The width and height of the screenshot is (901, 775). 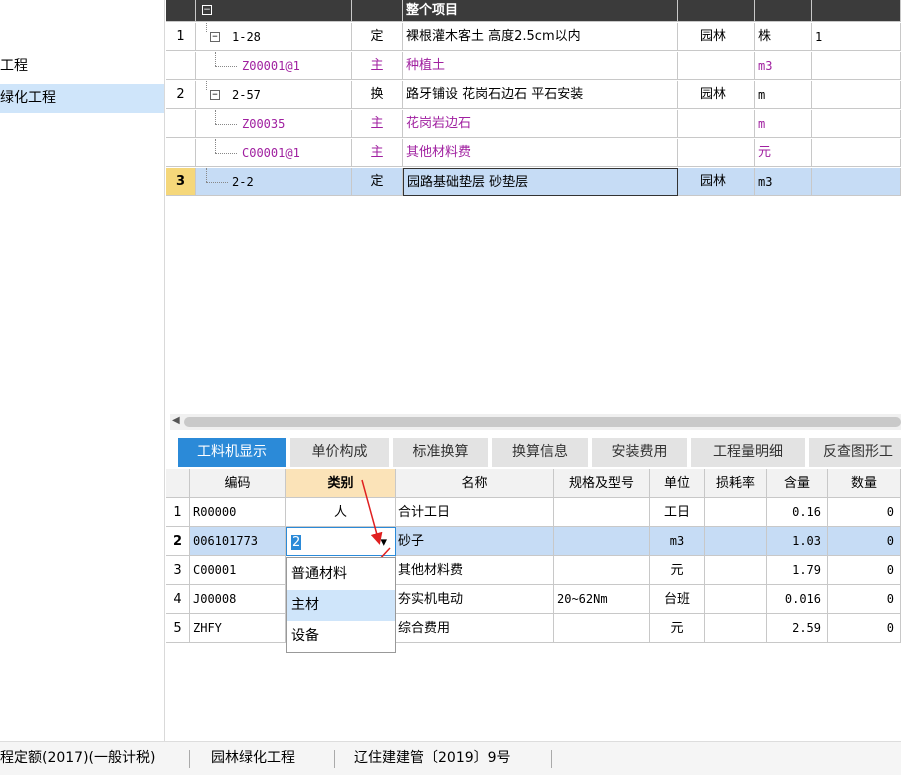 What do you see at coordinates (677, 483) in the screenshot?
I see `header-unit: 单位` at bounding box center [677, 483].